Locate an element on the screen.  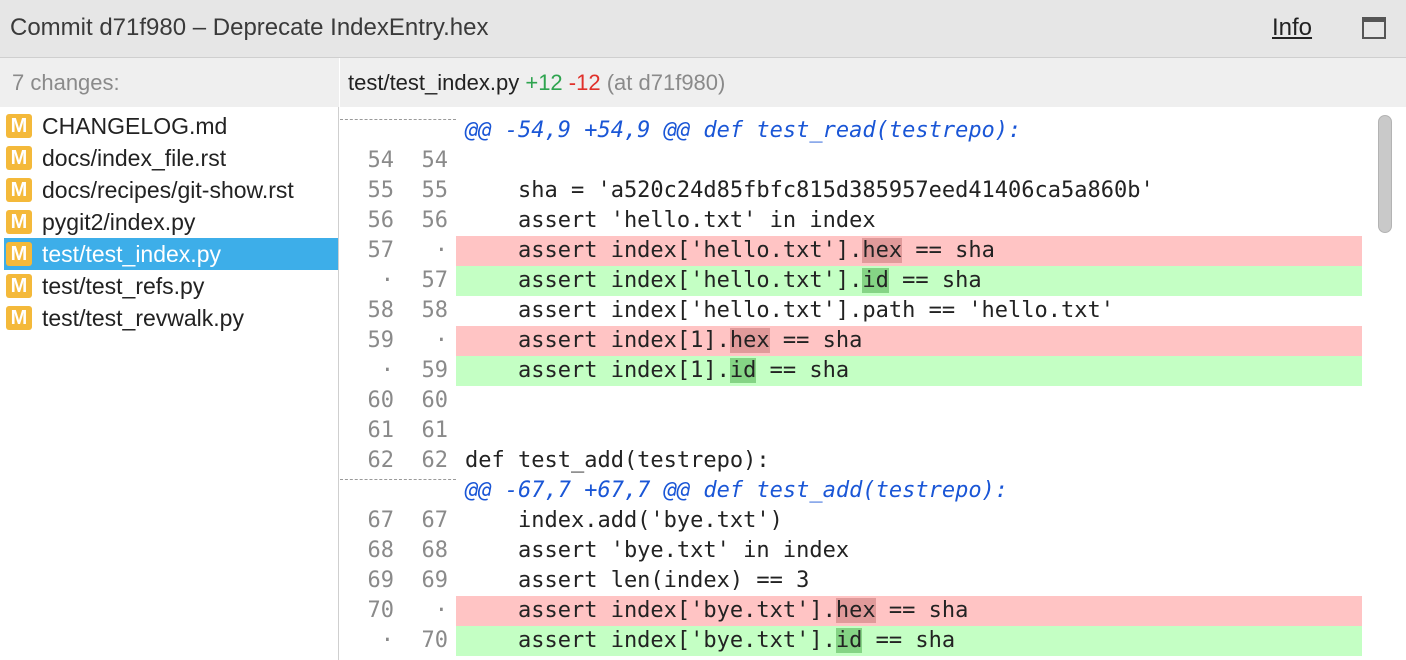
diff-line: 56 56 assert 'hello.txt' in index is located at coordinates (851, 221).